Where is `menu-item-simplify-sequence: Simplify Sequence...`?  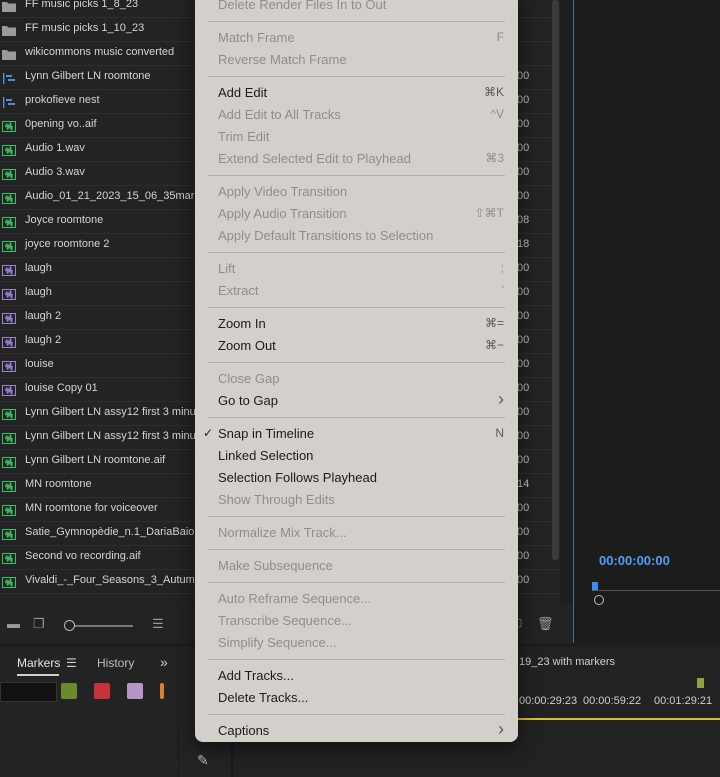 menu-item-simplify-sequence: Simplify Sequence... is located at coordinates (356, 643).